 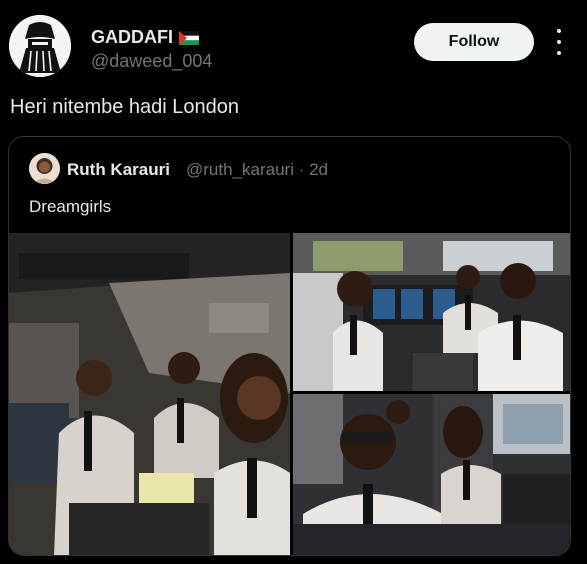 I want to click on desert-rider-avatar-icon, so click(x=40, y=46).